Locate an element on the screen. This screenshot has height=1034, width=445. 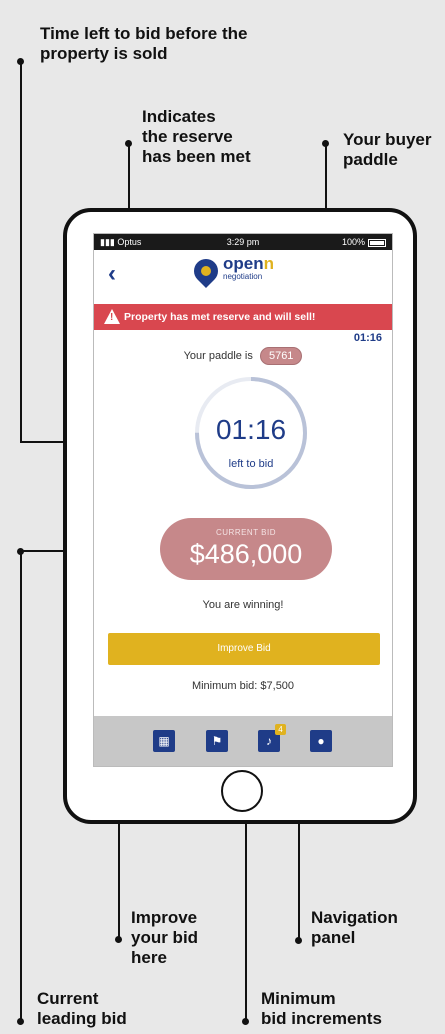
home-button is located at coordinates (242, 791).